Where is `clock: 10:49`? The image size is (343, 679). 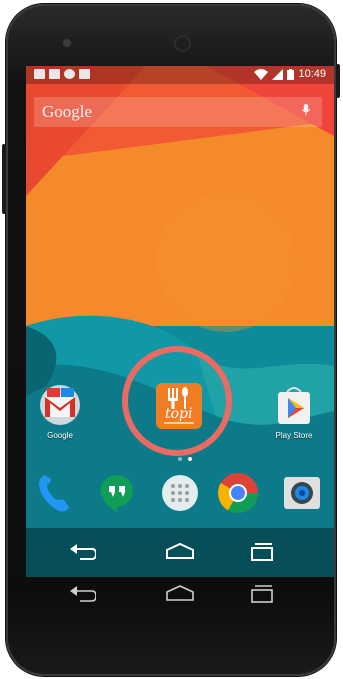 clock: 10:49 is located at coordinates (312, 74).